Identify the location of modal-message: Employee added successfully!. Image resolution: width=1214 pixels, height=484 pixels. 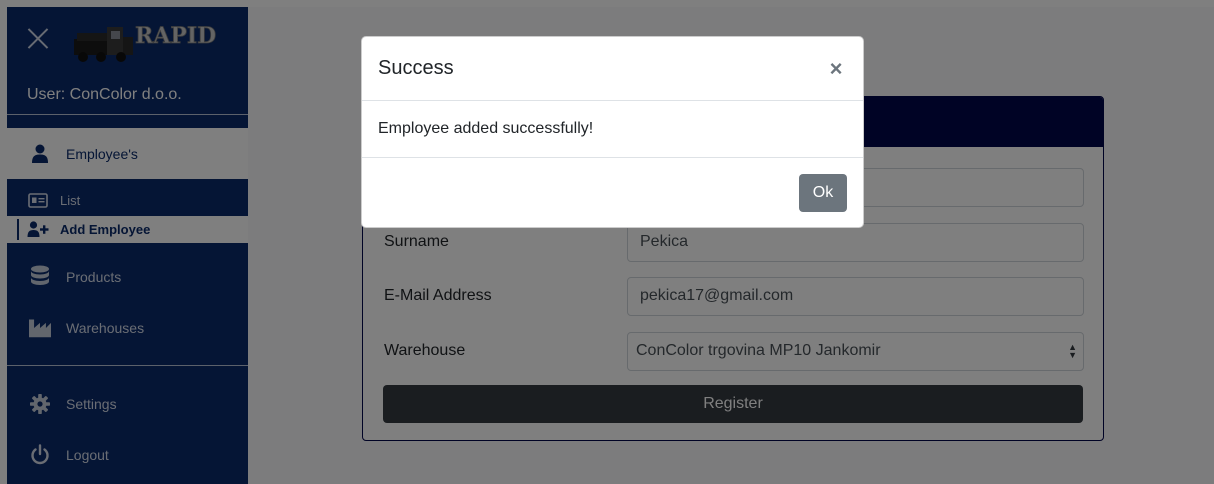
(486, 128).